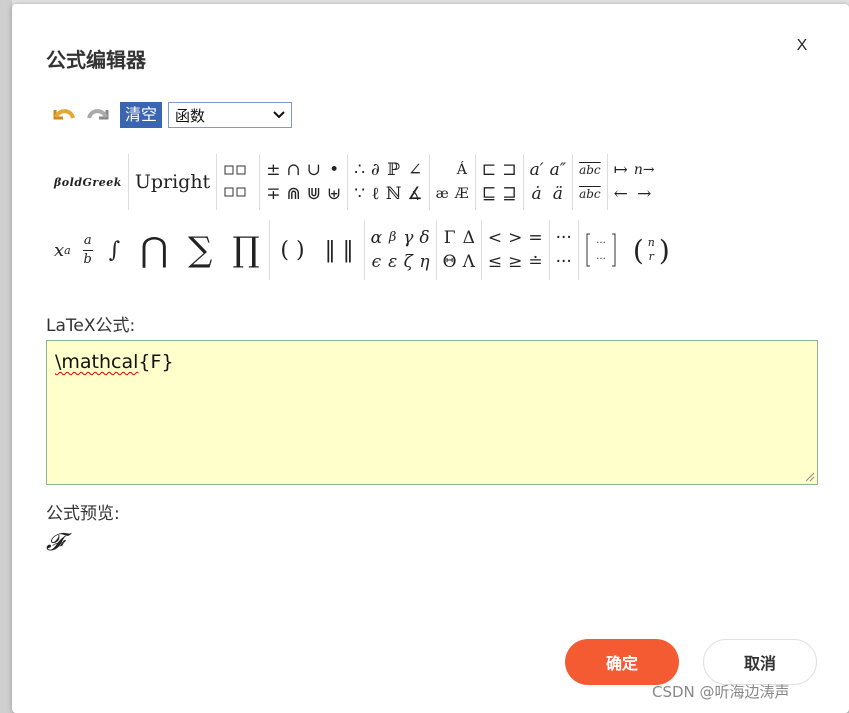 The image size is (849, 713). I want to click on uplus-symbol: ⊎, so click(334, 194).